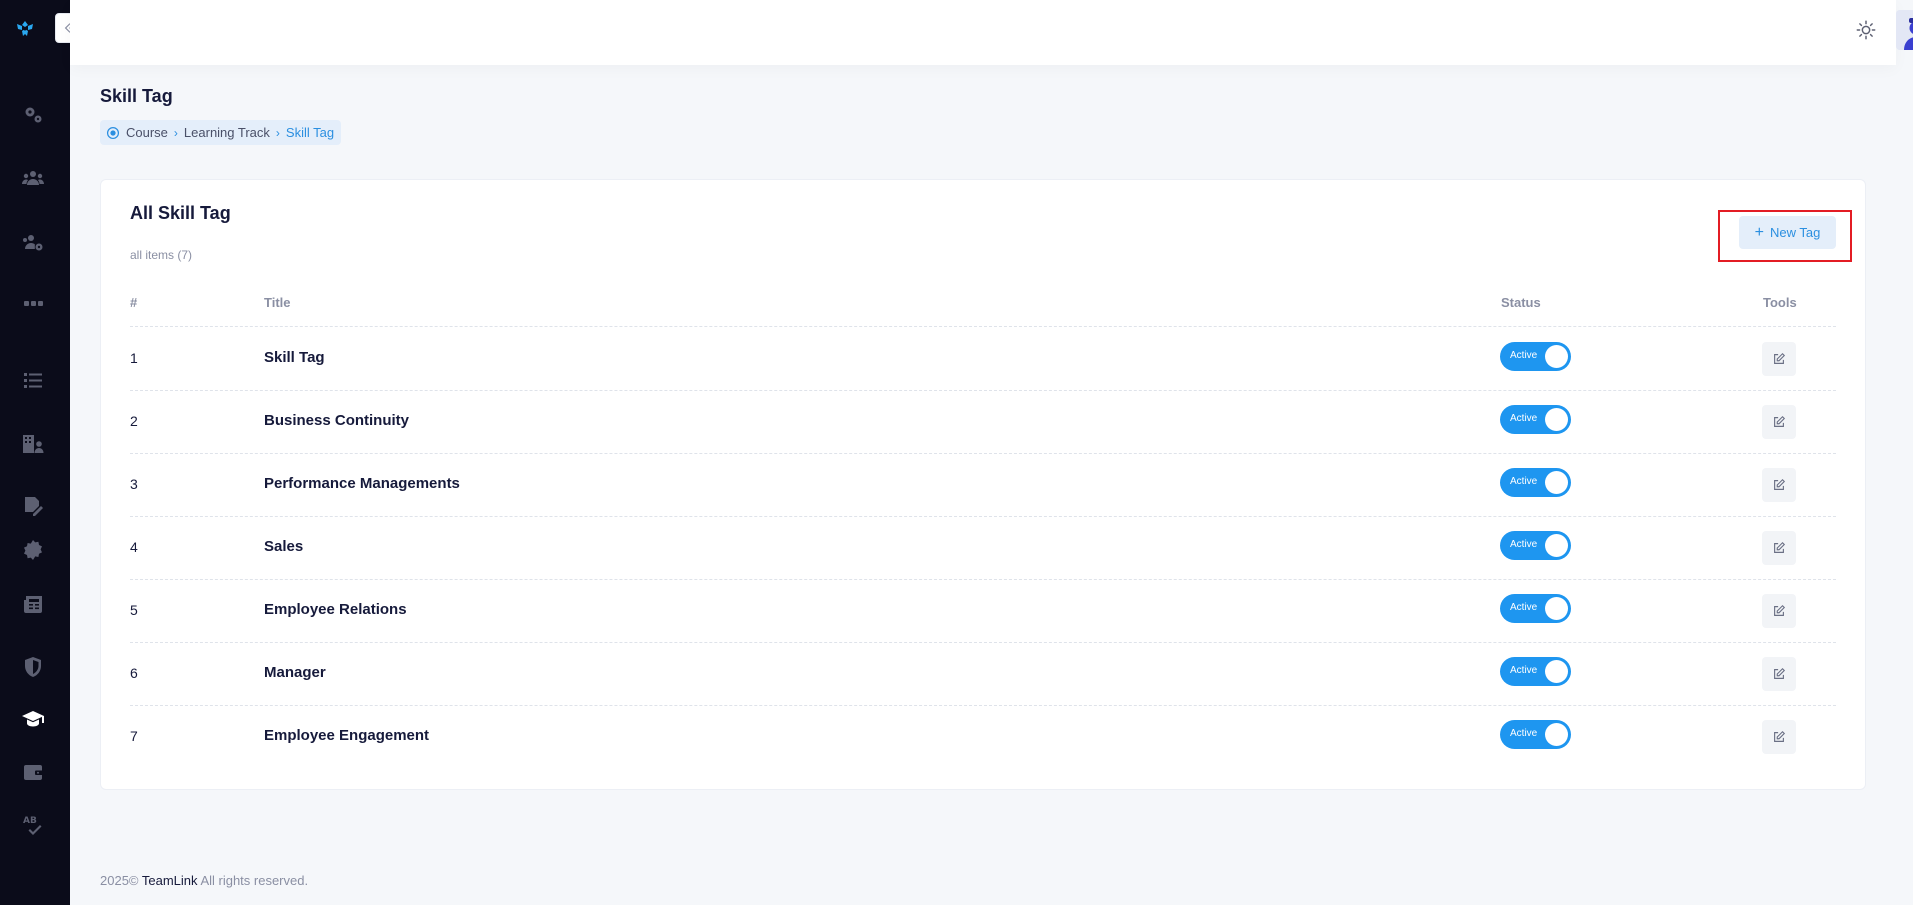 Image resolution: width=1913 pixels, height=905 pixels. Describe the element at coordinates (147, 132) in the screenshot. I see `breadcrumb-course: Course` at that location.